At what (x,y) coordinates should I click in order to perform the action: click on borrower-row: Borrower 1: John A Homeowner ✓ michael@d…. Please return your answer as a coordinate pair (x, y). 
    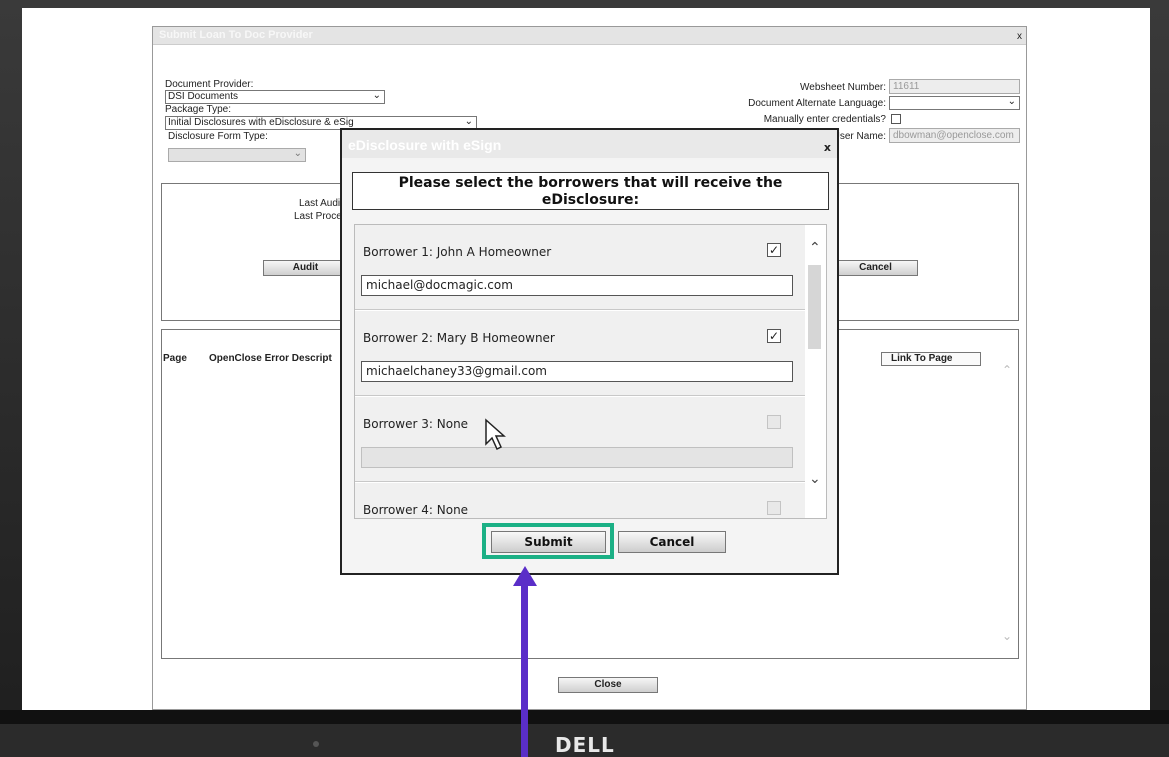
    Looking at the image, I should click on (580, 267).